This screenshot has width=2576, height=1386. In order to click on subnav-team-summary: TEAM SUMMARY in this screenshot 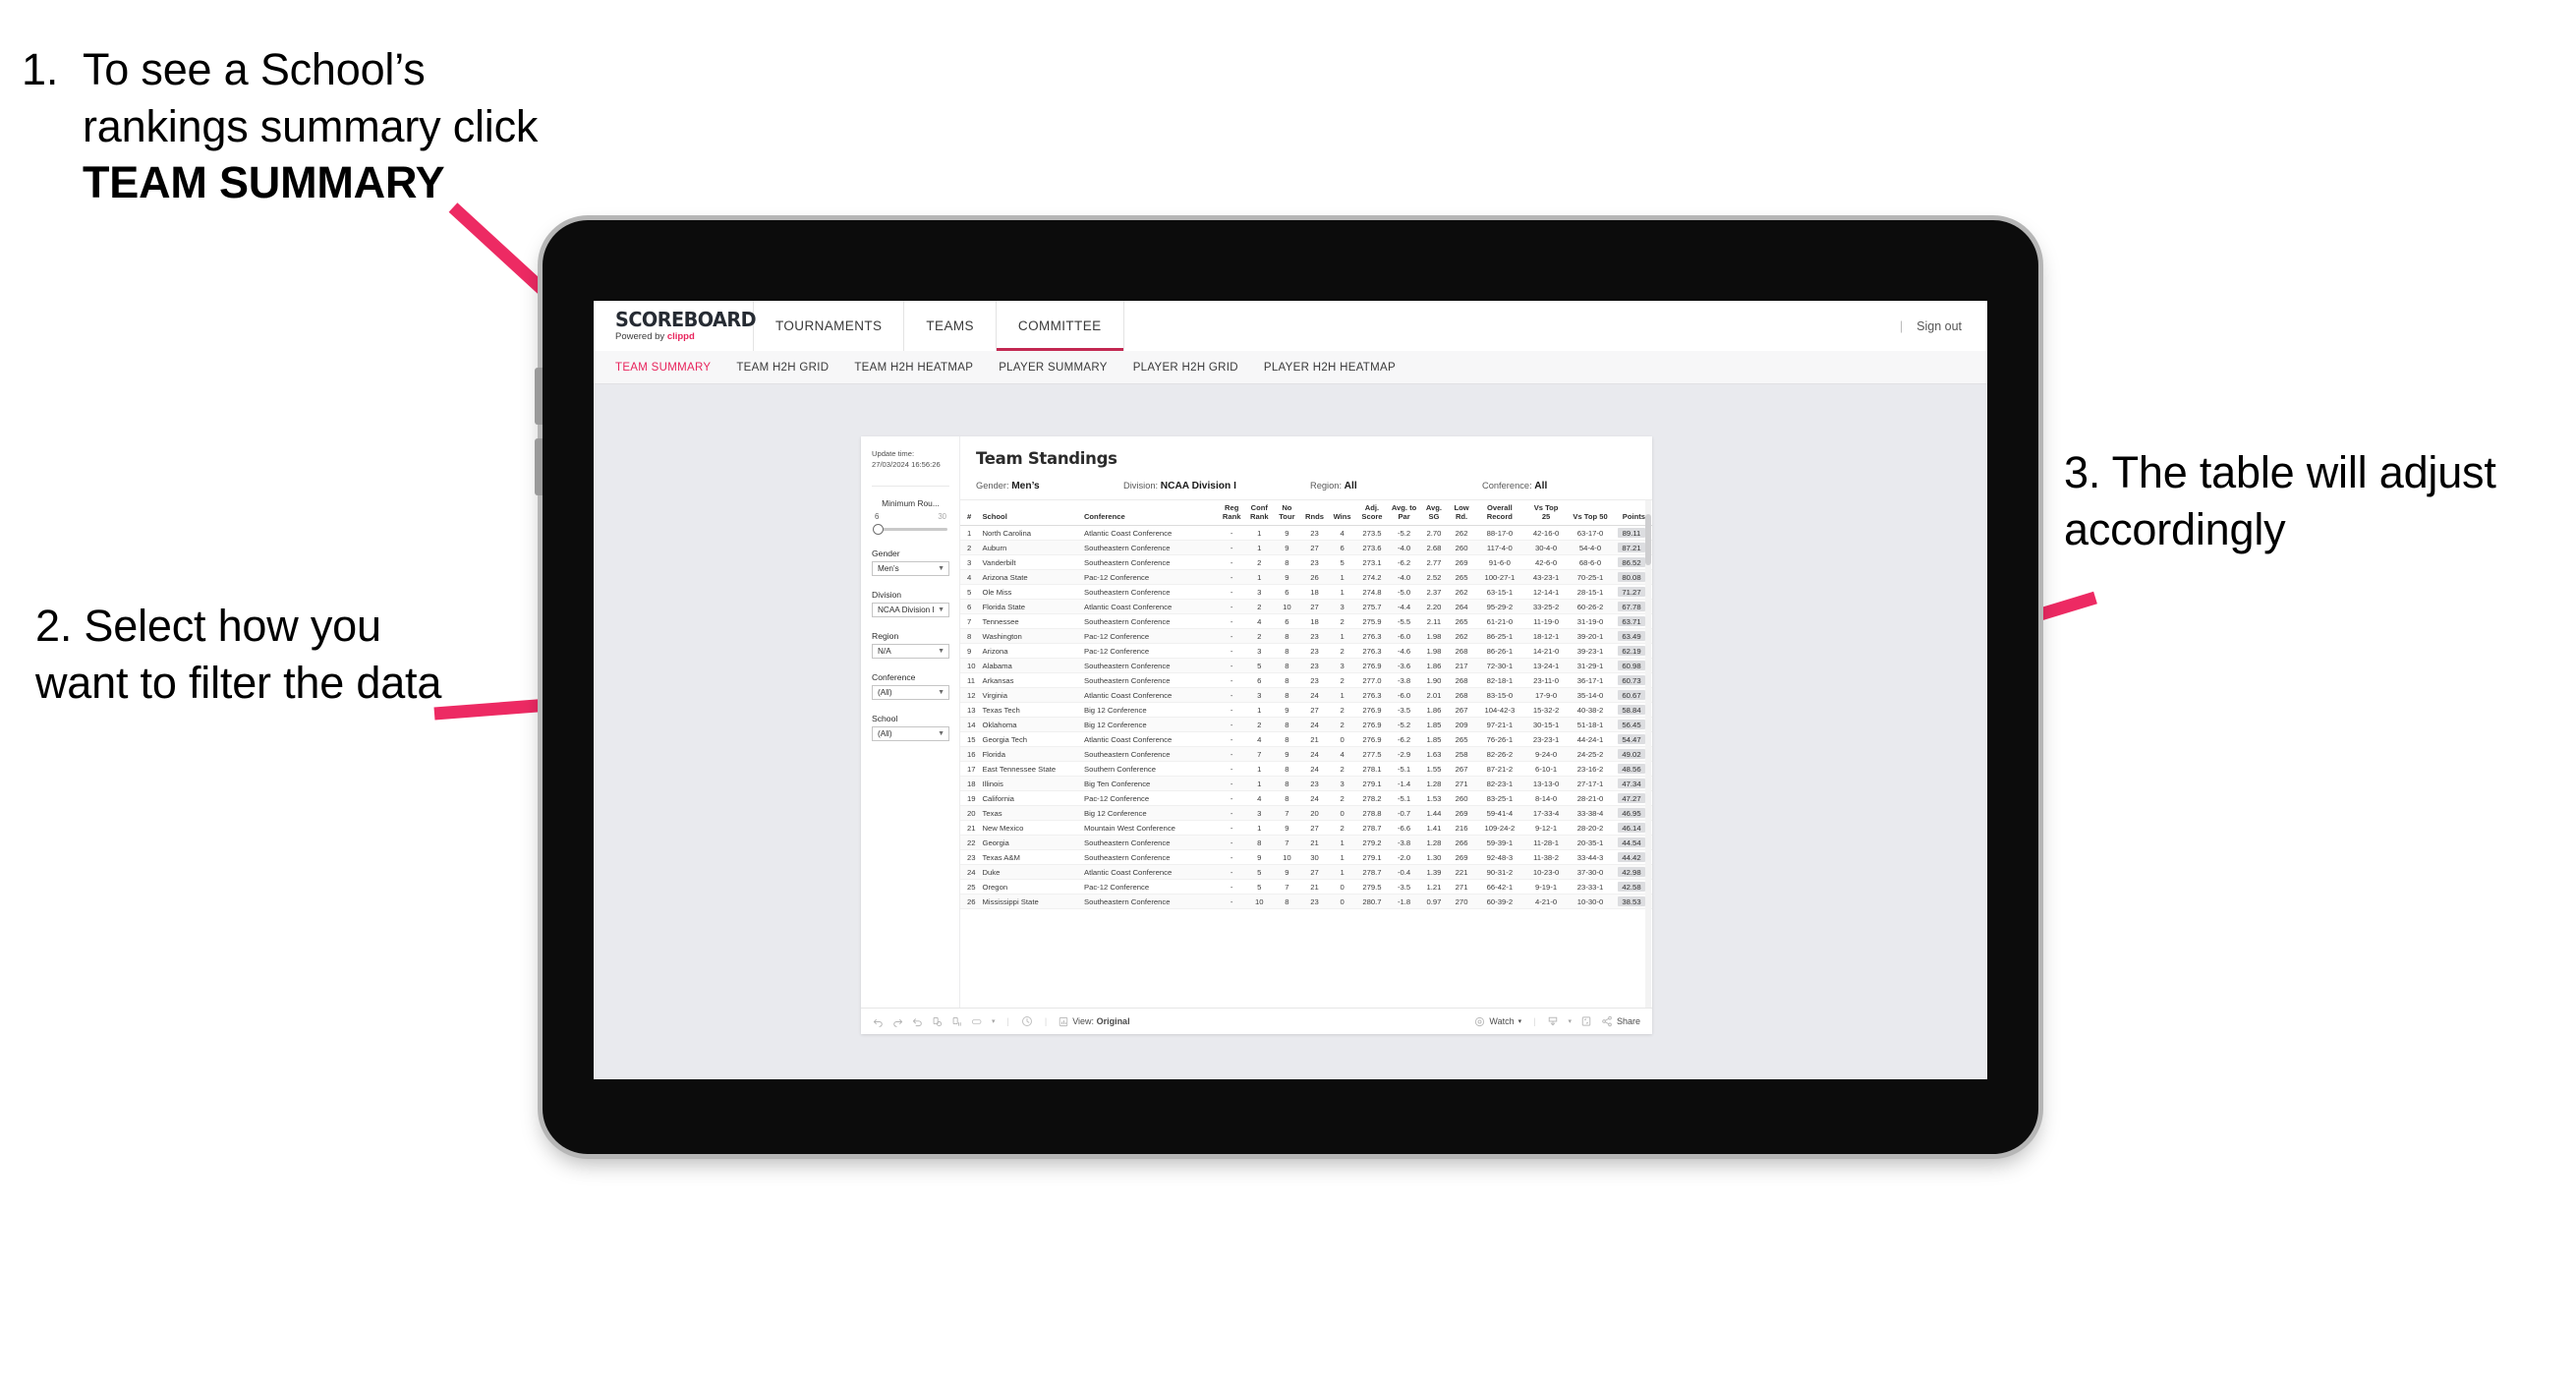, I will do `click(663, 368)`.